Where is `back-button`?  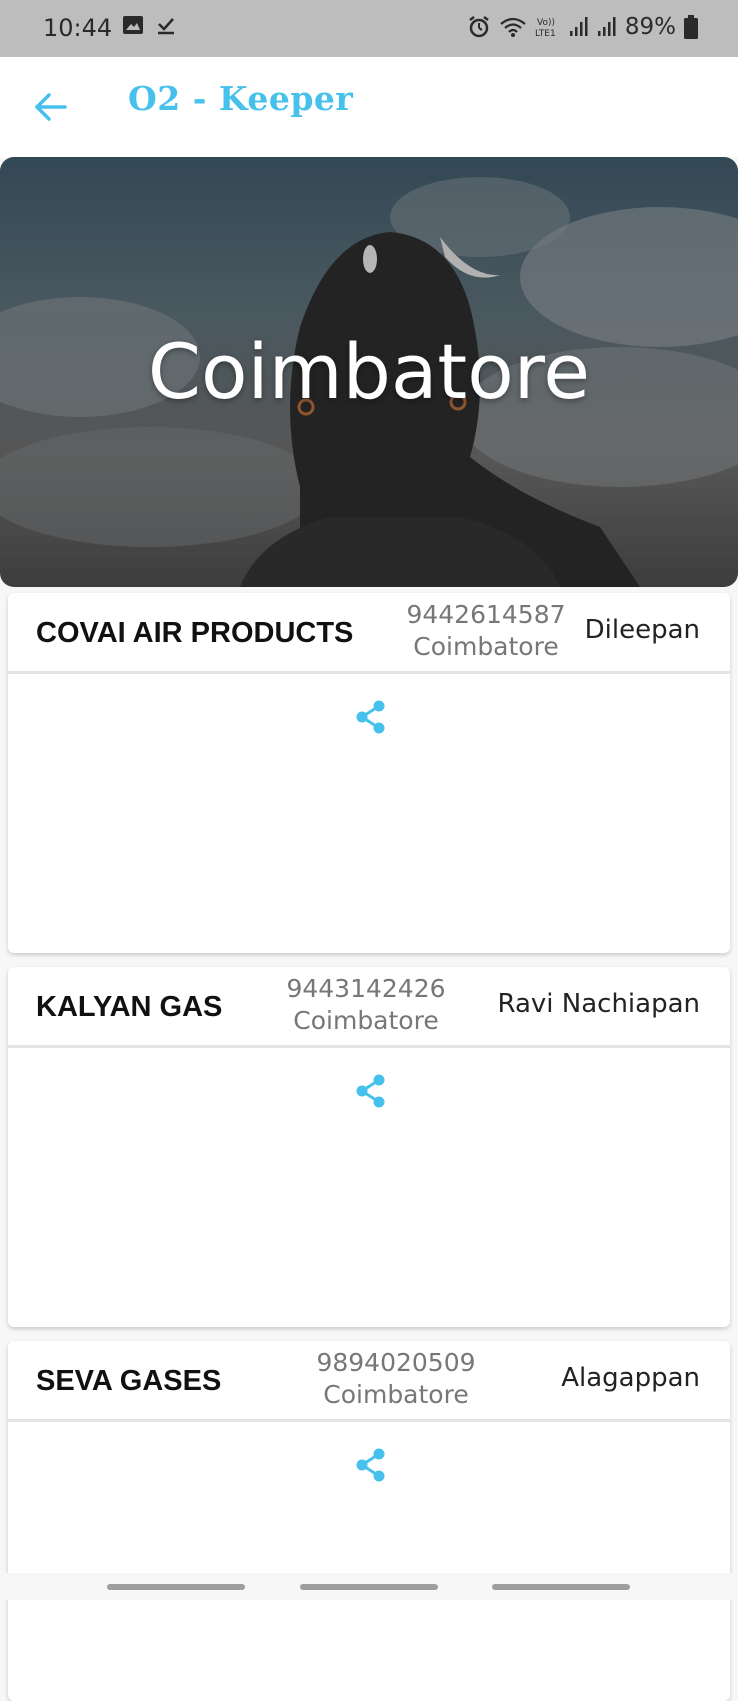
back-button is located at coordinates (50, 107).